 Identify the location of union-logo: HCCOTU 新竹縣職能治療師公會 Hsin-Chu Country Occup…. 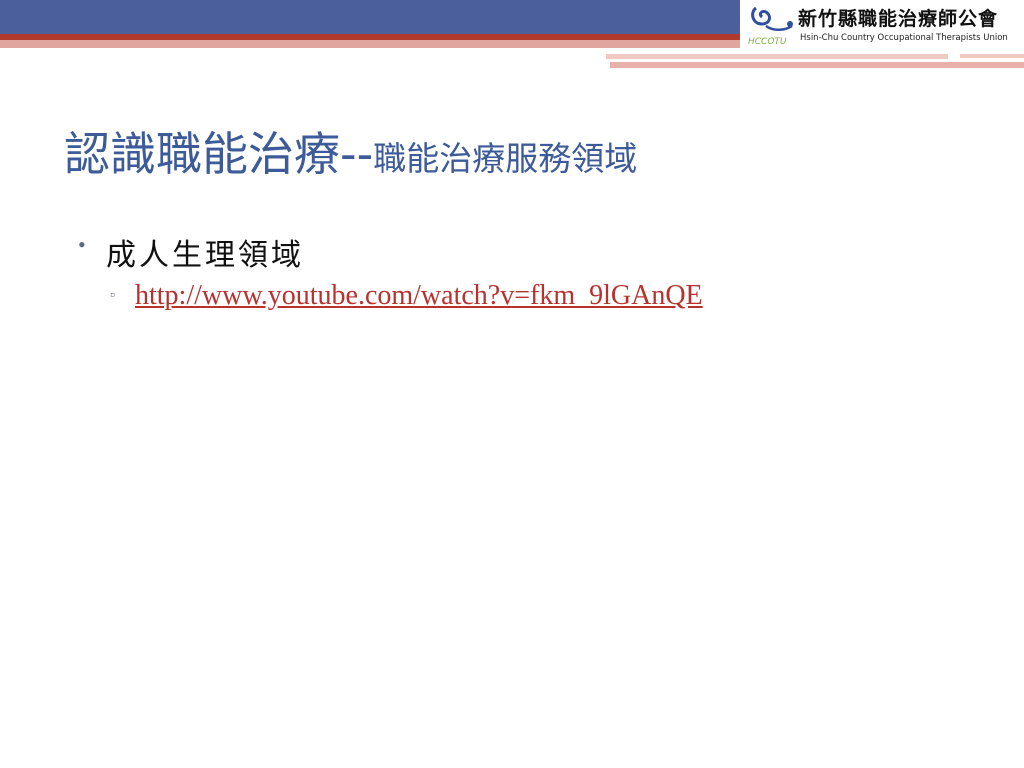
(883, 25).